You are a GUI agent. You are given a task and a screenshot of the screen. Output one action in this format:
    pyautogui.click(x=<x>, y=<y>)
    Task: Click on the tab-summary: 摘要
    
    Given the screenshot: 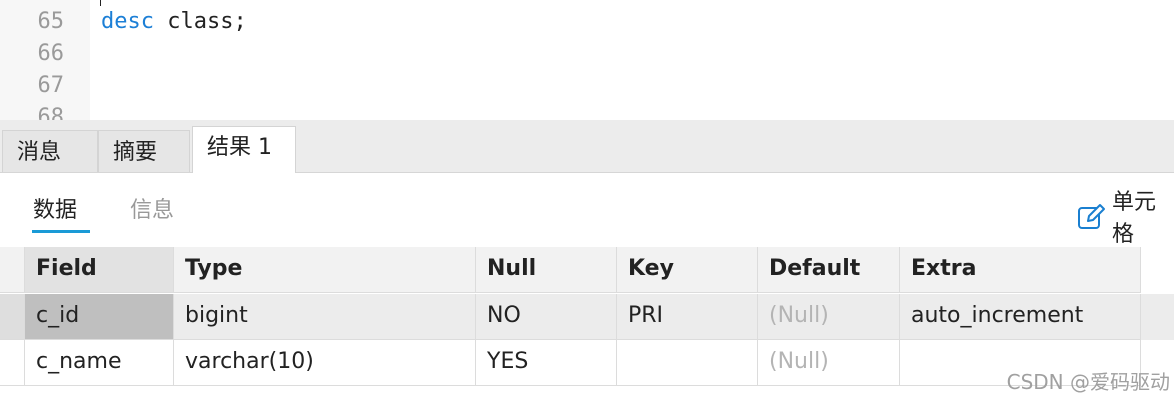 What is the action you would take?
    pyautogui.click(x=144, y=151)
    